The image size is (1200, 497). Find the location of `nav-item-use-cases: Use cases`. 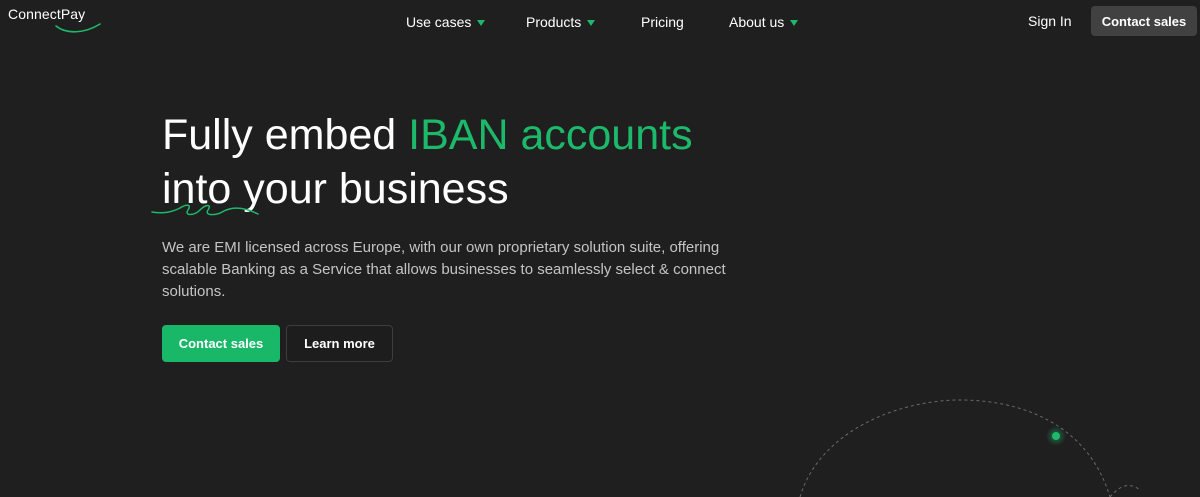

nav-item-use-cases: Use cases is located at coordinates (446, 22).